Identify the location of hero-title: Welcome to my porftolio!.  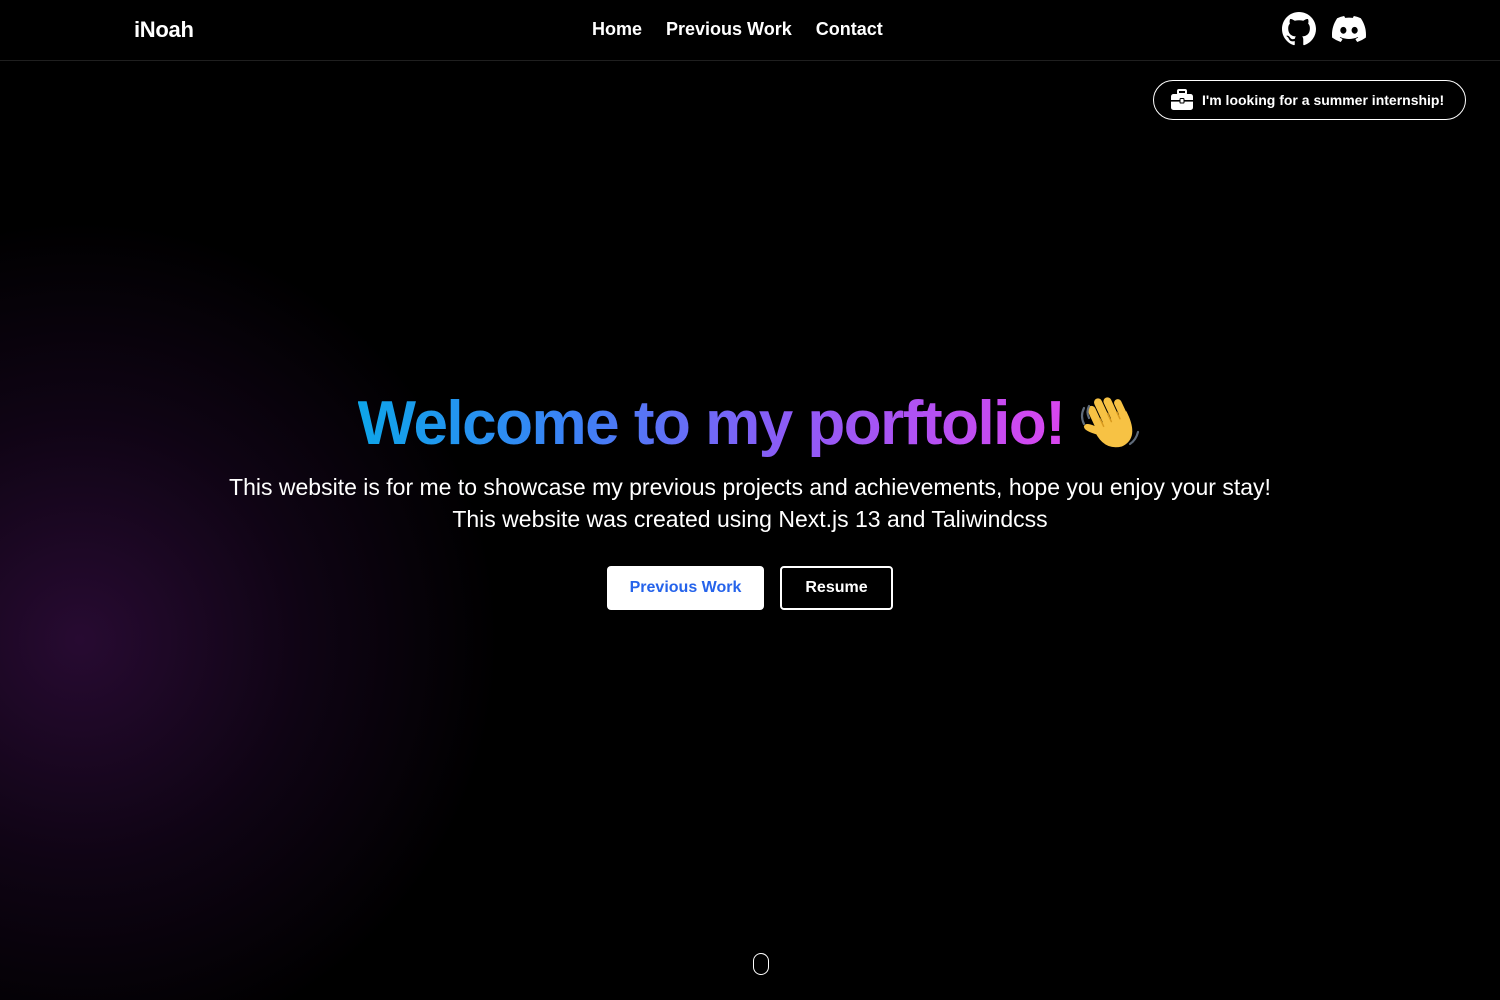
(711, 423).